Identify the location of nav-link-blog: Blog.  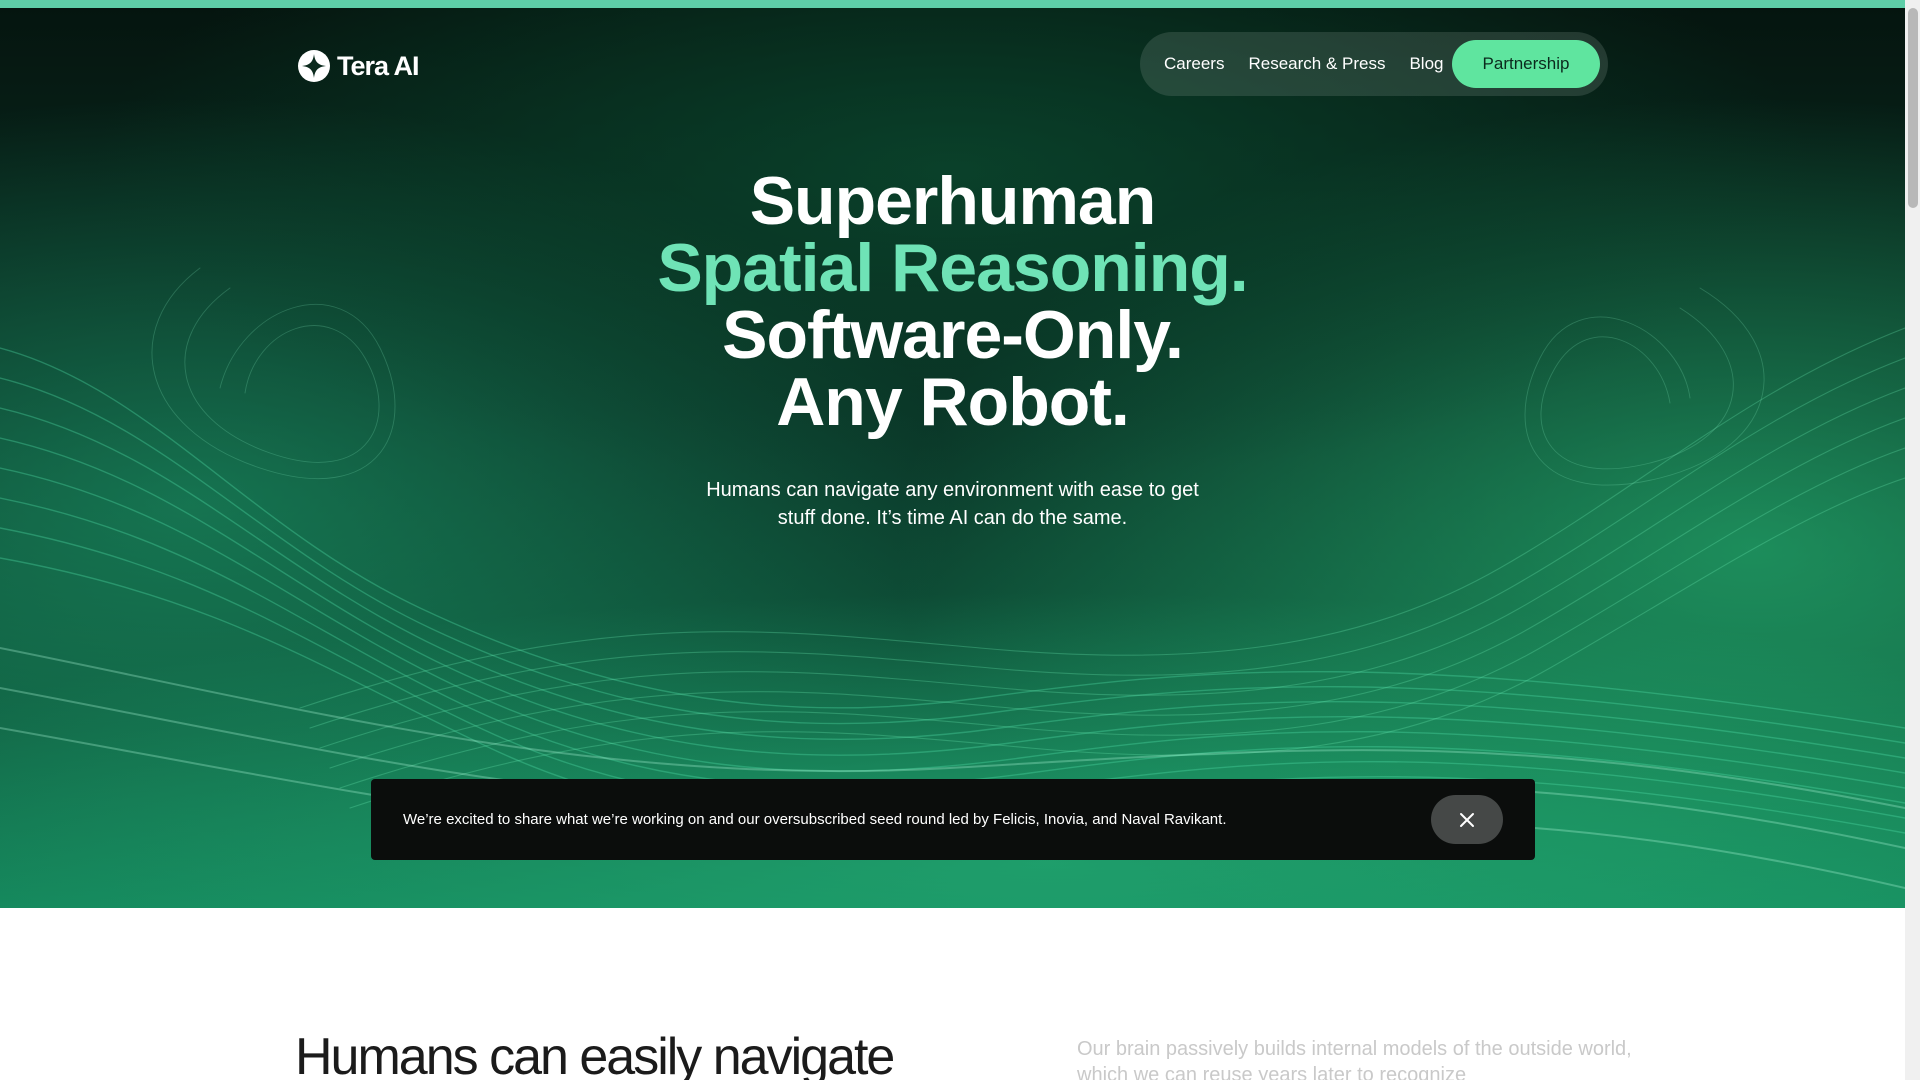
(1426, 64).